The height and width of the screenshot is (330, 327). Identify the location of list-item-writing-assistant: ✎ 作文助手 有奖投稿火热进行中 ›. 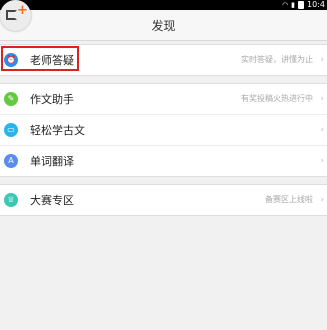
(163, 99).